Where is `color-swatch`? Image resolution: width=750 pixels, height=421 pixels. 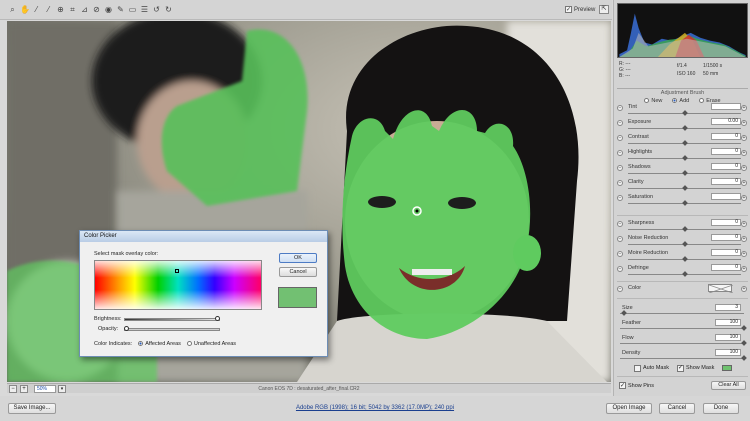
color-swatch is located at coordinates (721, 289).